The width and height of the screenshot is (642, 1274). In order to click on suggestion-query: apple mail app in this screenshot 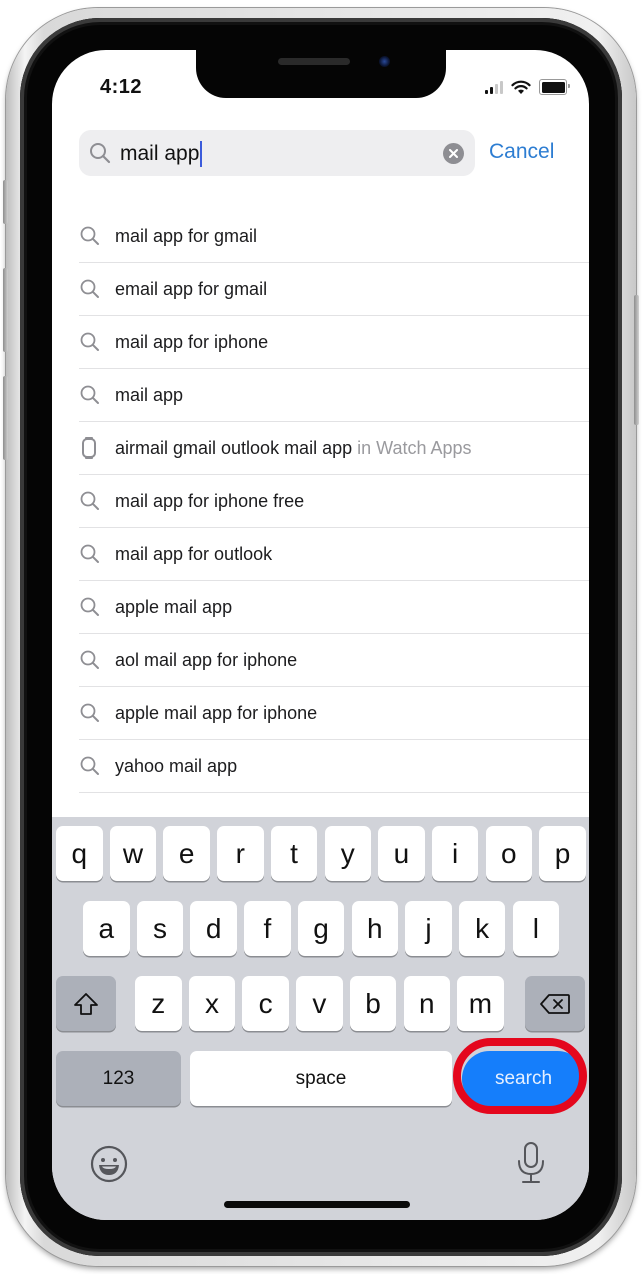, I will do `click(174, 606)`.